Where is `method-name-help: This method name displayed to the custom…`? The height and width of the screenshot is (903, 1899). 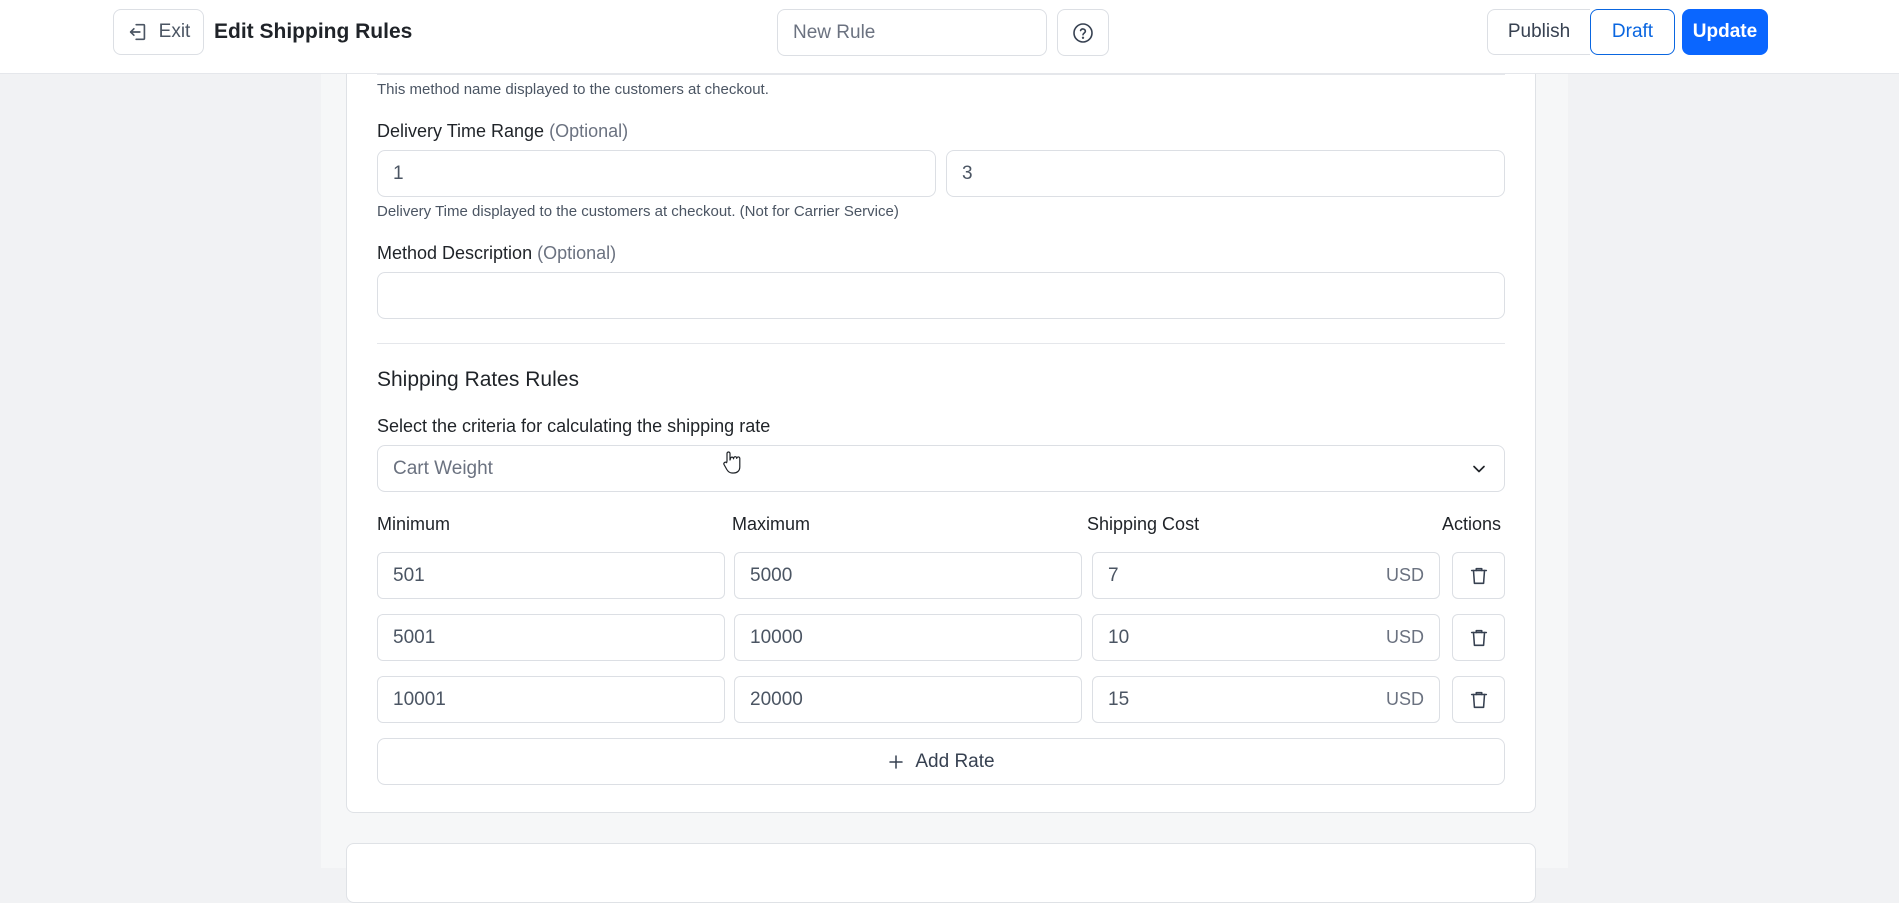 method-name-help: This method name displayed to the custom… is located at coordinates (573, 89).